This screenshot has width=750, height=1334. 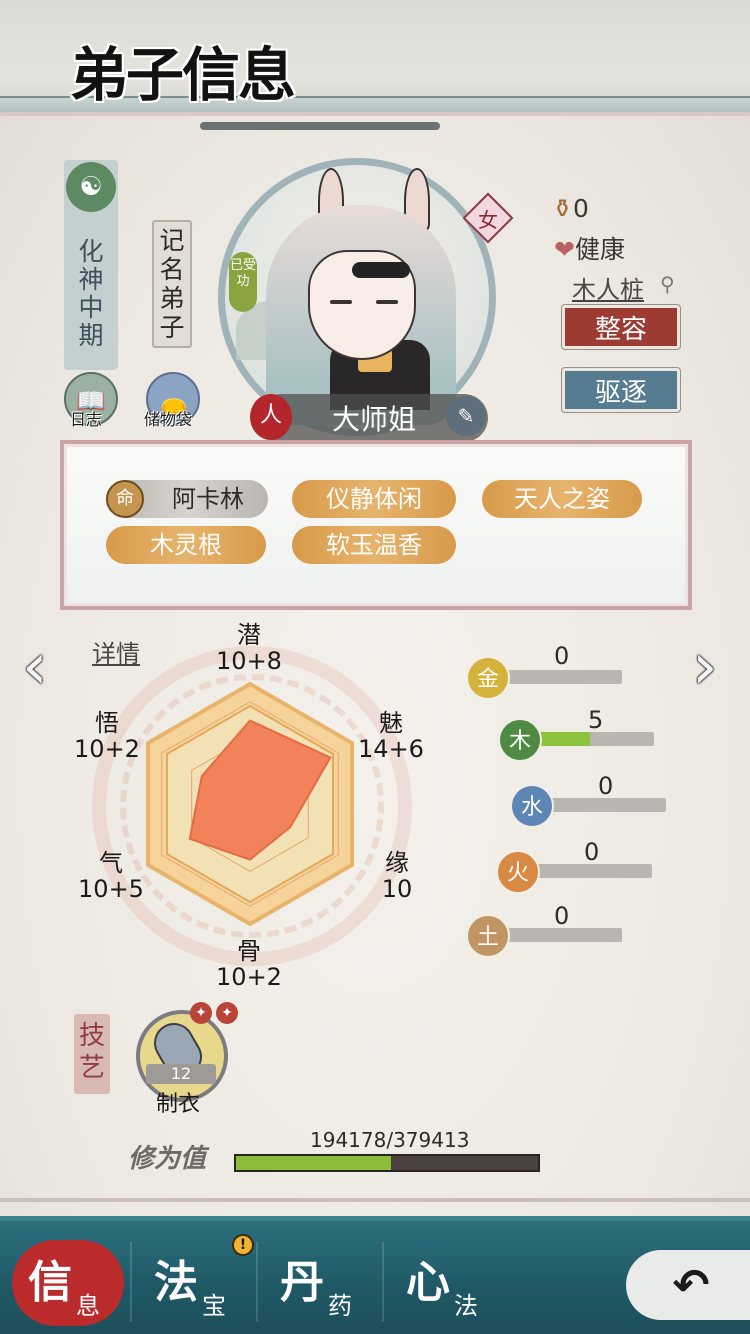 I want to click on alert-badge-icon: !, so click(x=243, y=1245).